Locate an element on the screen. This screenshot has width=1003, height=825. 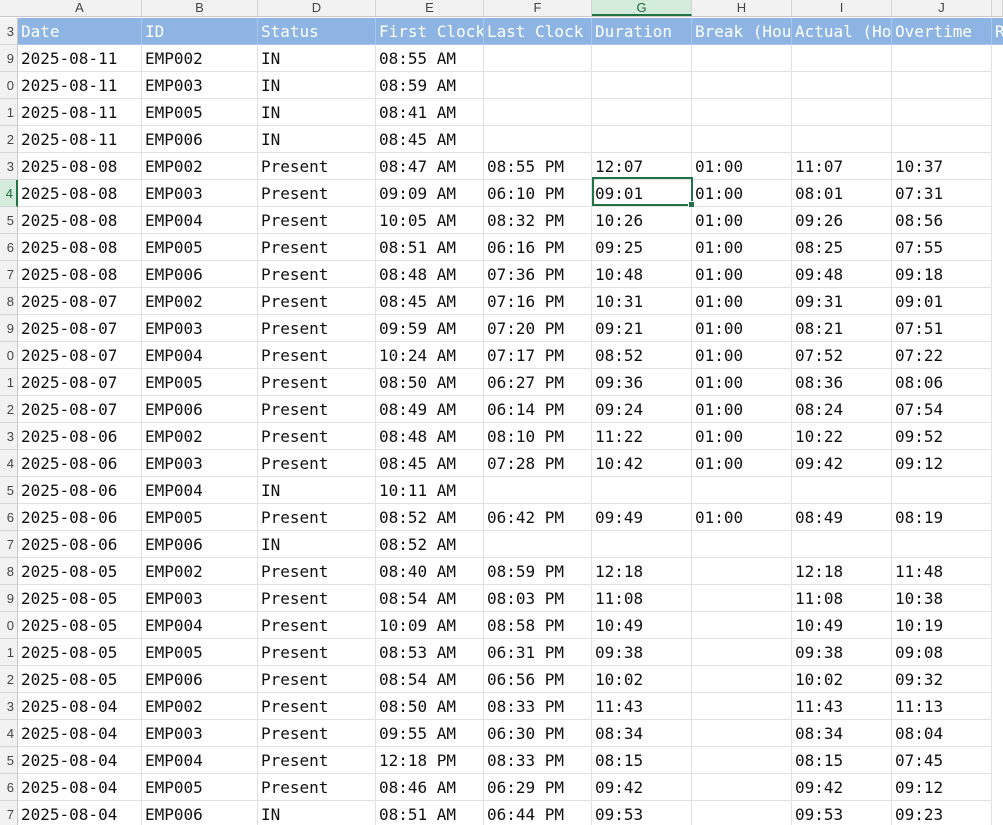
cell-first-clock: 08:51 AM is located at coordinates (430, 247).